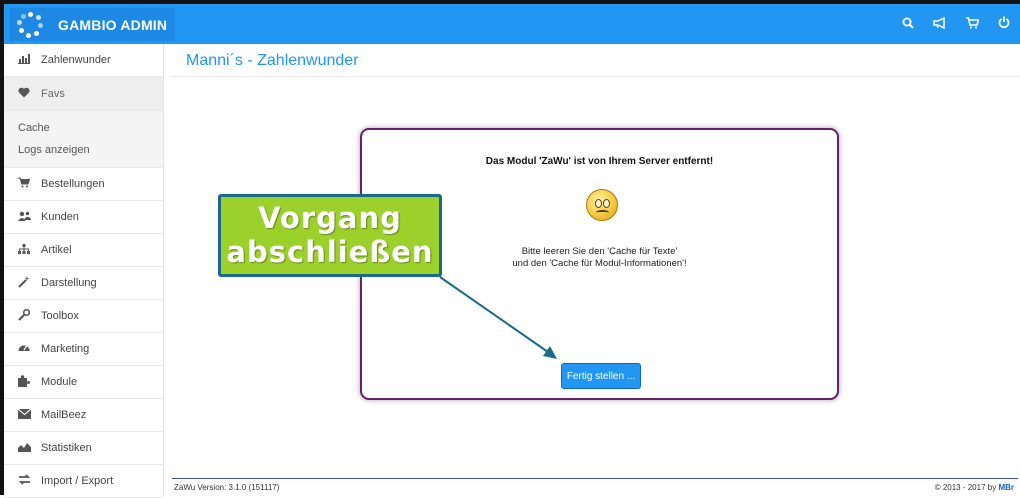  Describe the element at coordinates (83, 94) in the screenshot. I see `sidebar-item-favs: Favs` at that location.